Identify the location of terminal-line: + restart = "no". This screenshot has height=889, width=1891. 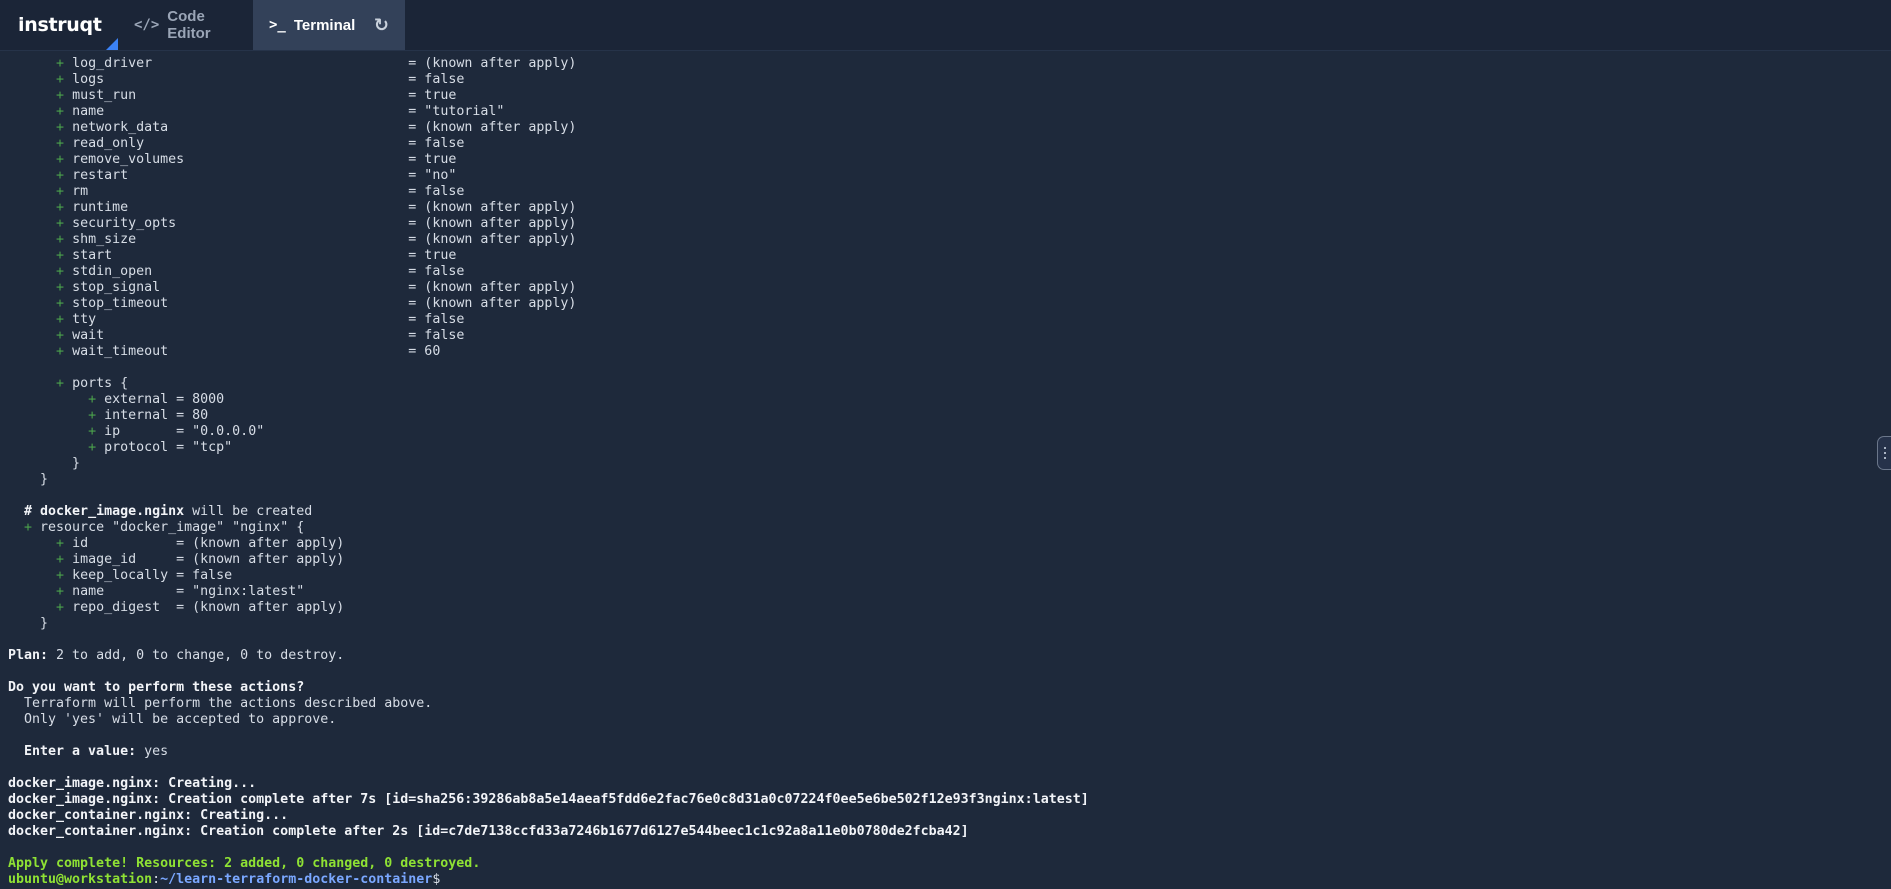
(938, 176).